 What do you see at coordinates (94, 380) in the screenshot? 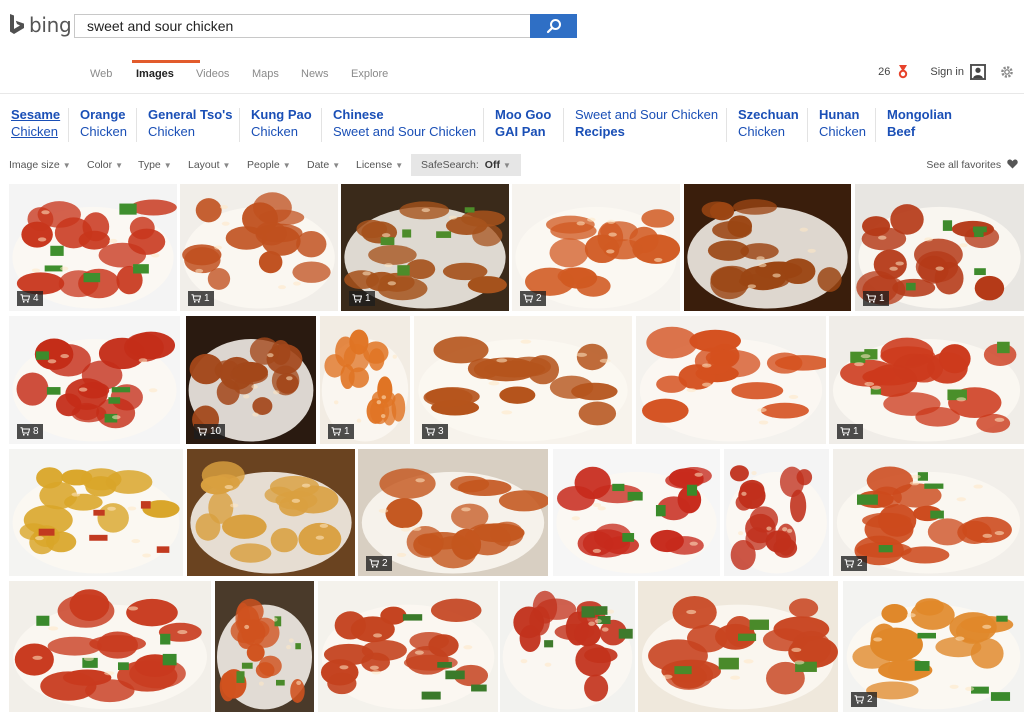
I see `image-result: 8` at bounding box center [94, 380].